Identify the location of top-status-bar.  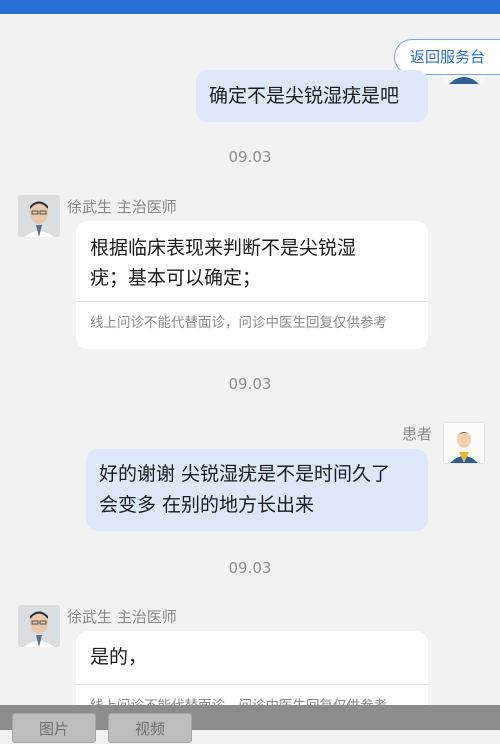
(250, 7).